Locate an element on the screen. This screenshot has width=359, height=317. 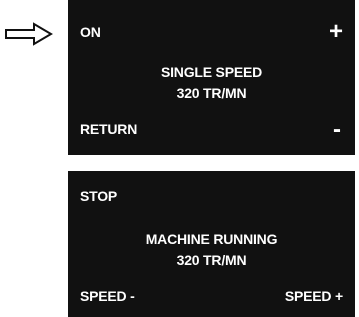
on-softkey-label: ON is located at coordinates (90, 32).